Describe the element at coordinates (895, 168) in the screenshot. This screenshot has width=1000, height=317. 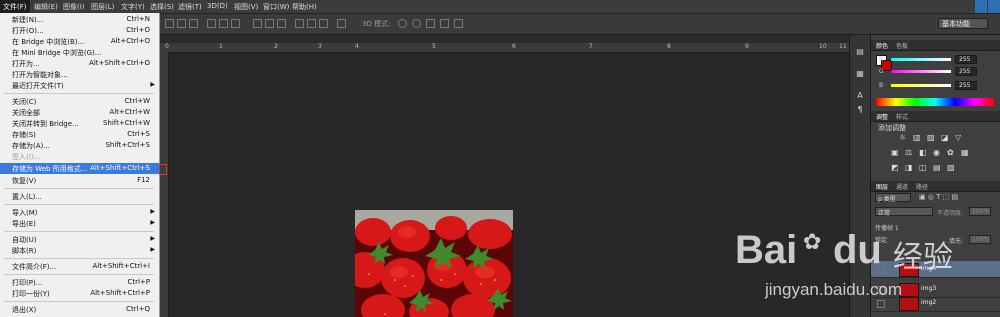
I see `invert-icon: ◩` at that location.